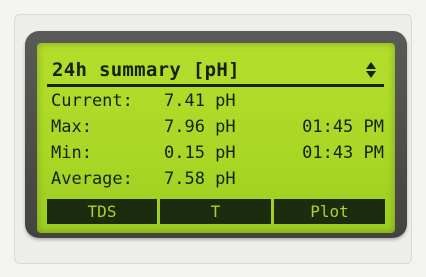 The image size is (426, 277). Describe the element at coordinates (200, 101) in the screenshot. I see `reading-value: 7.41 pH` at that location.